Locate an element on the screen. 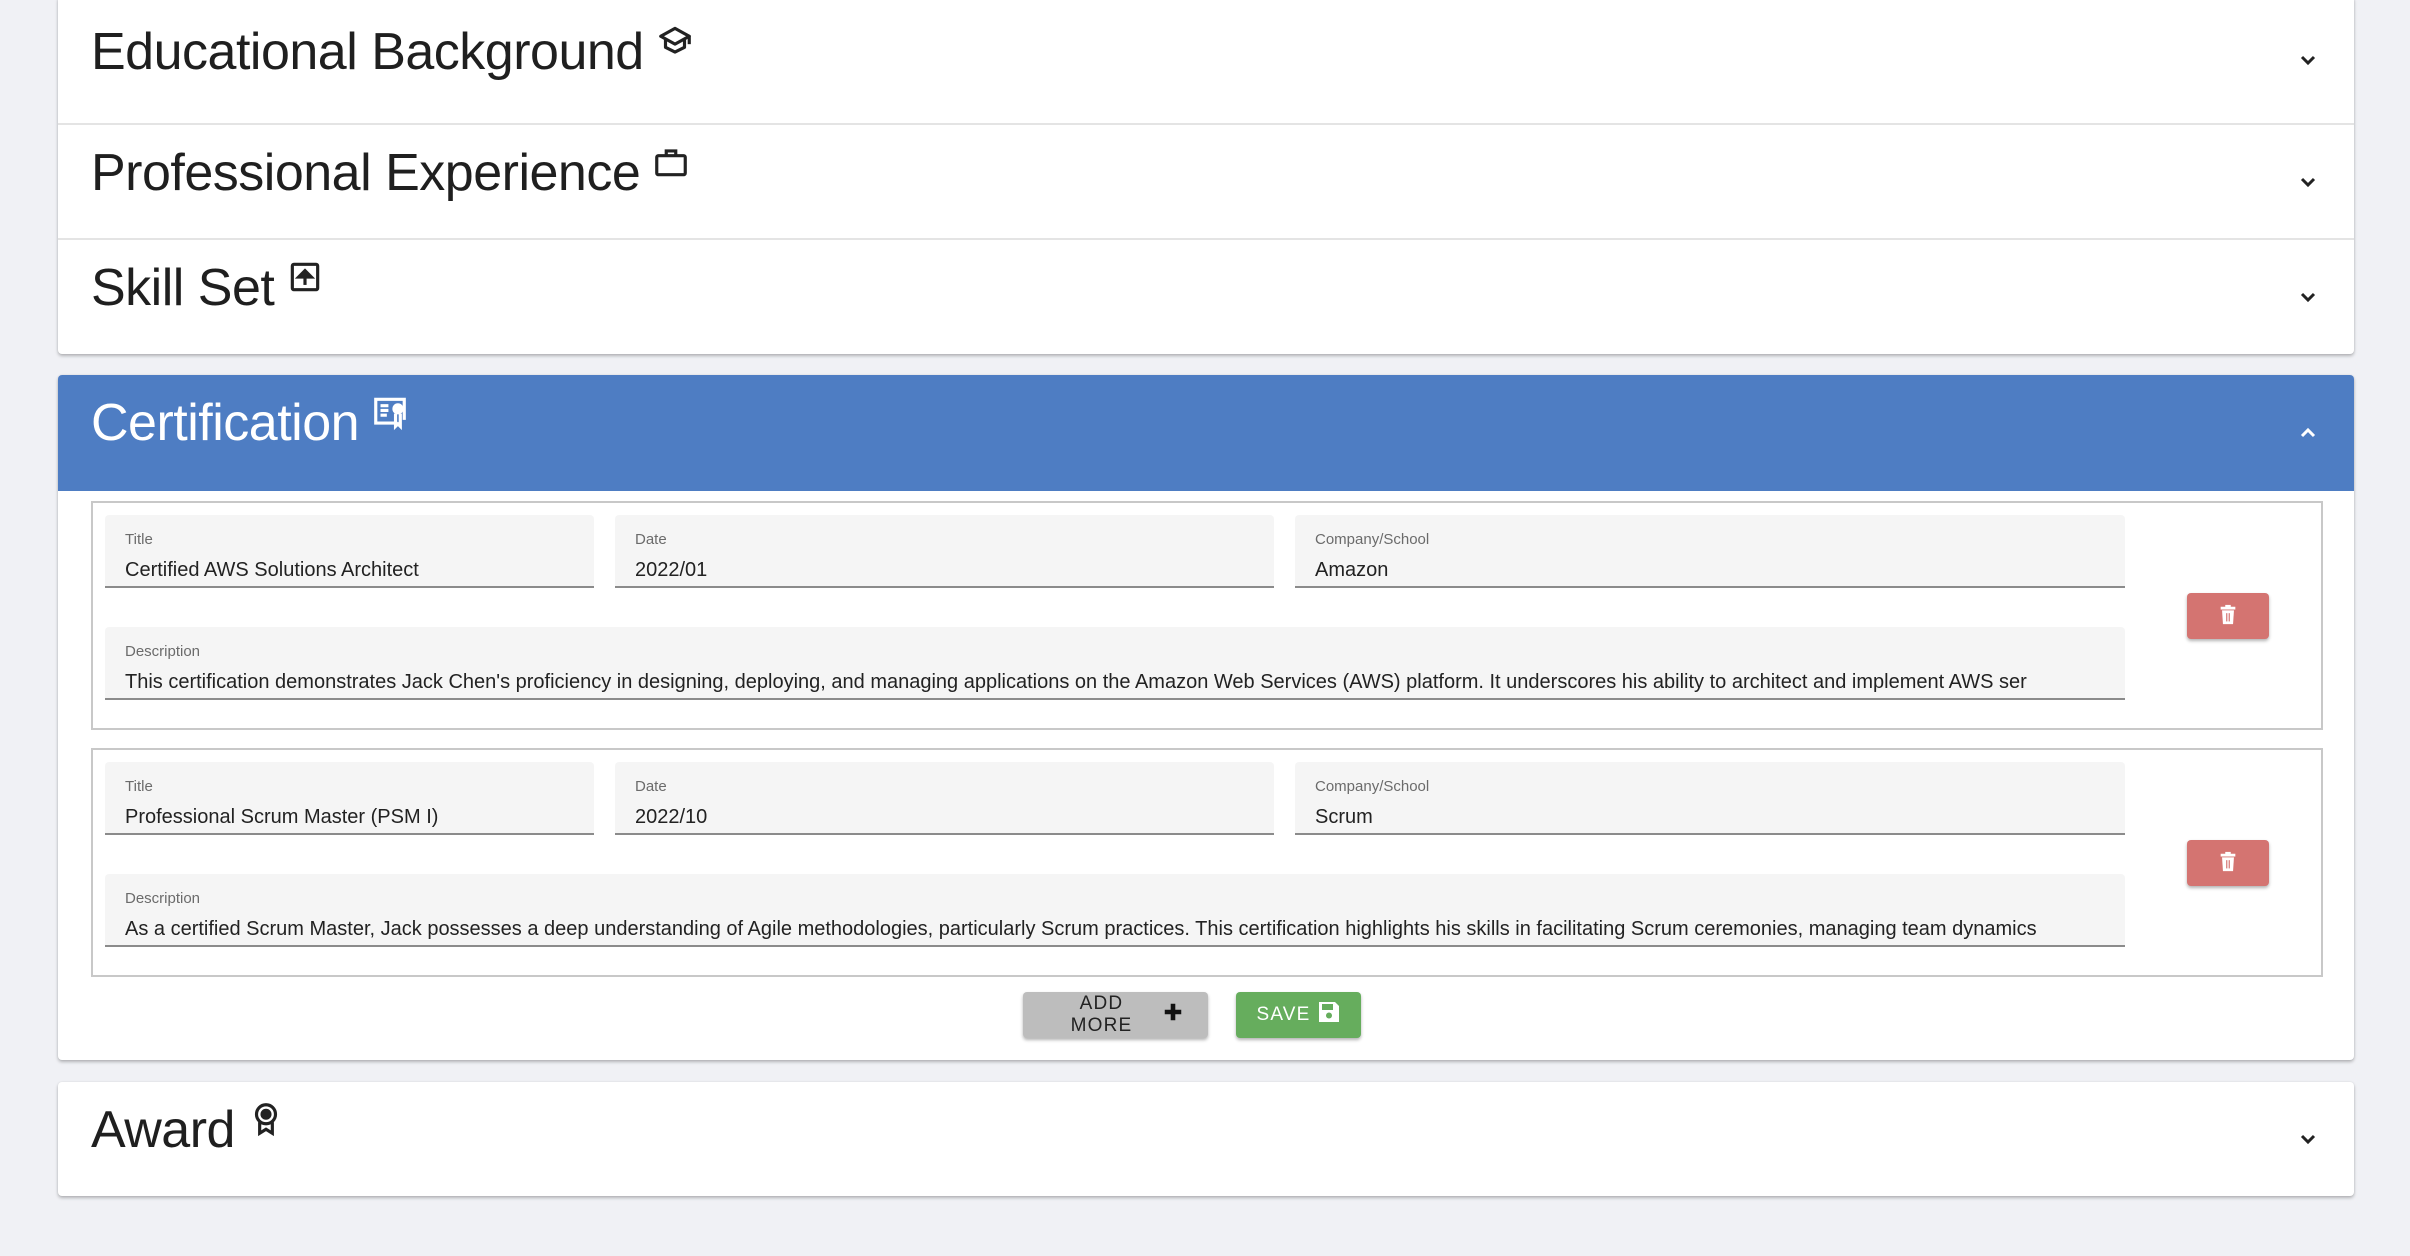  certificate-icon is located at coordinates (390, 412).